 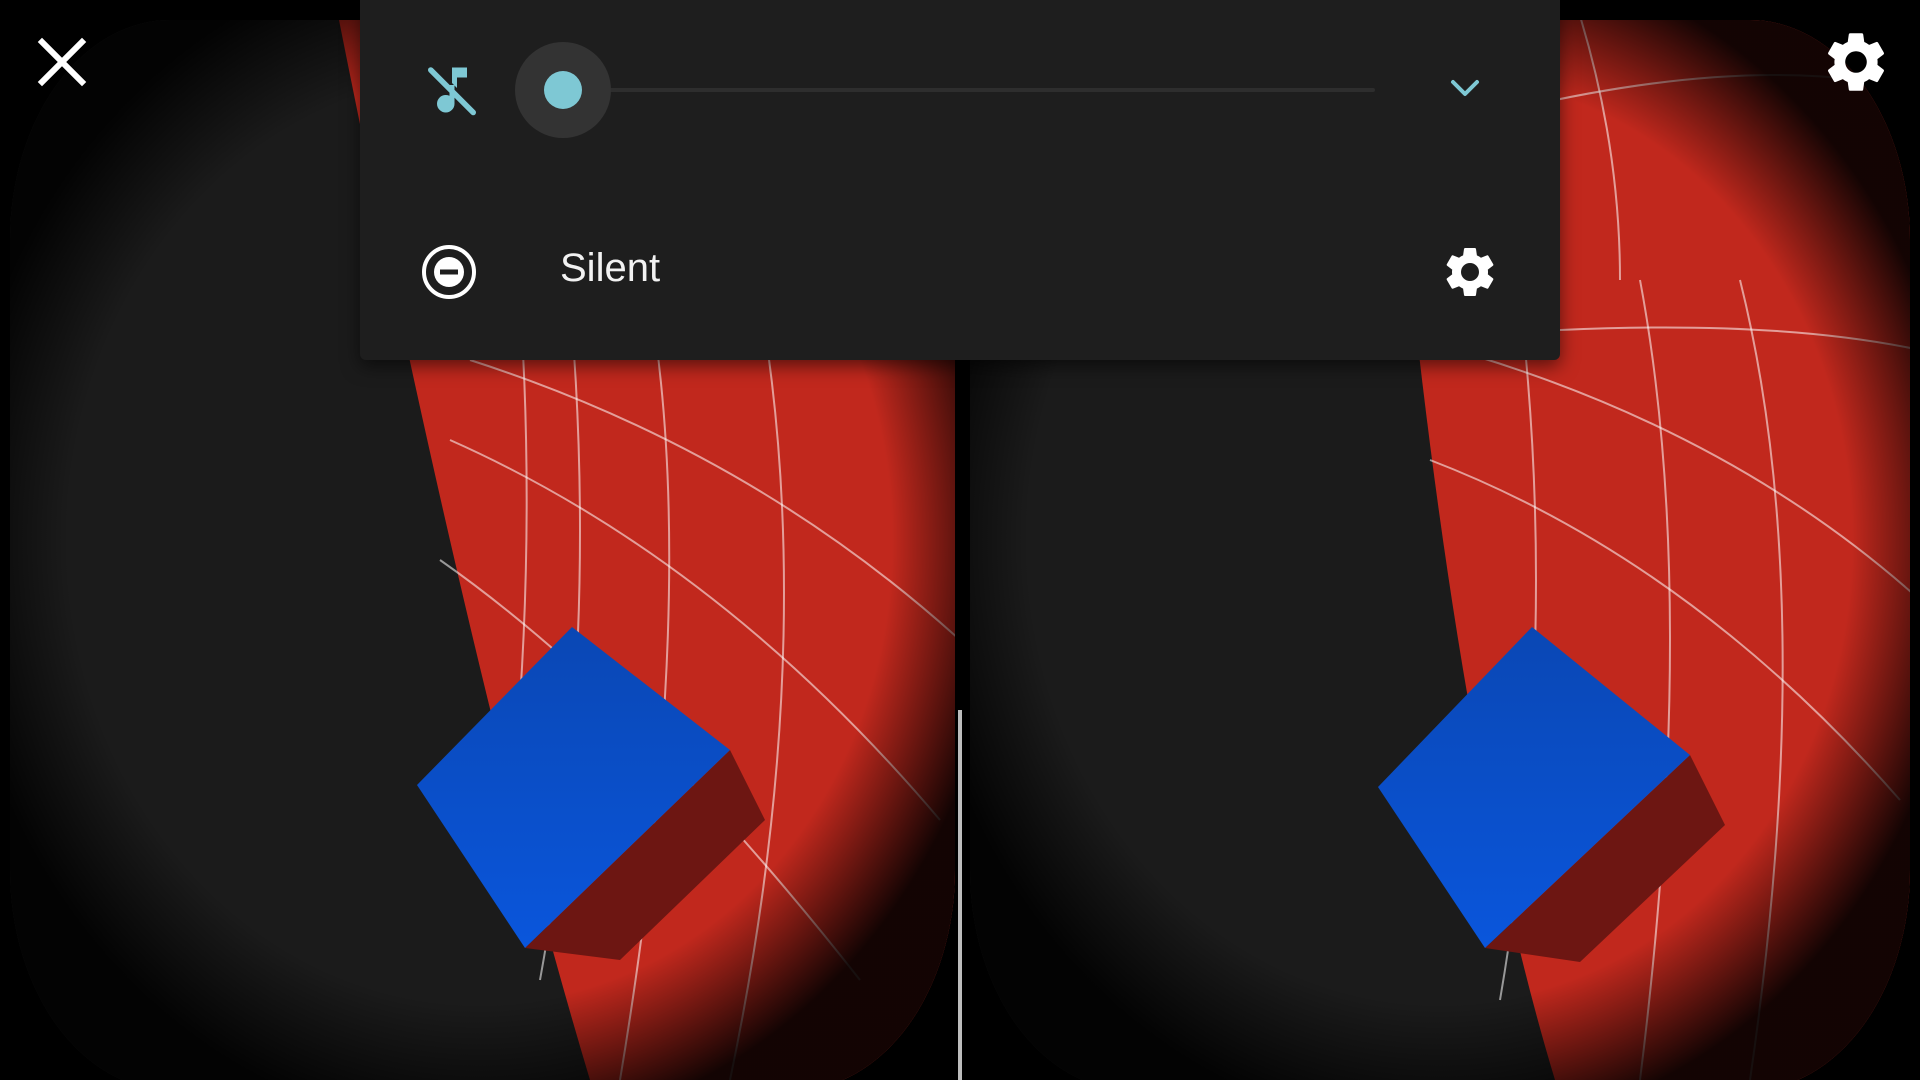 I want to click on music-note-off-icon, so click(x=452, y=90).